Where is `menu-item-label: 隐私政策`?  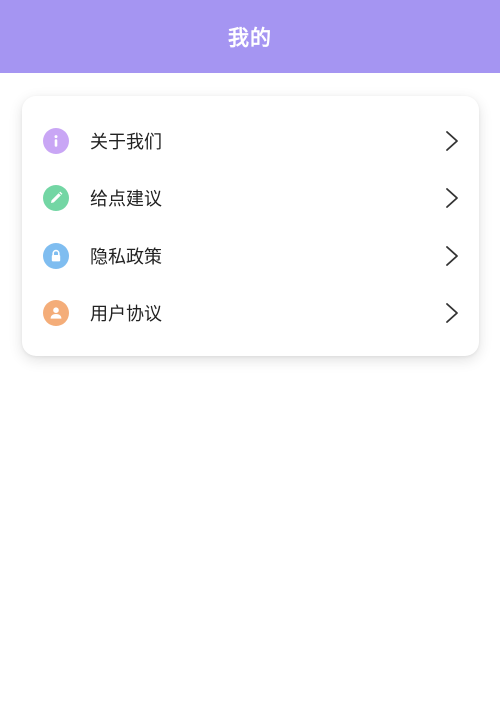
menu-item-label: 隐私政策 is located at coordinates (126, 257).